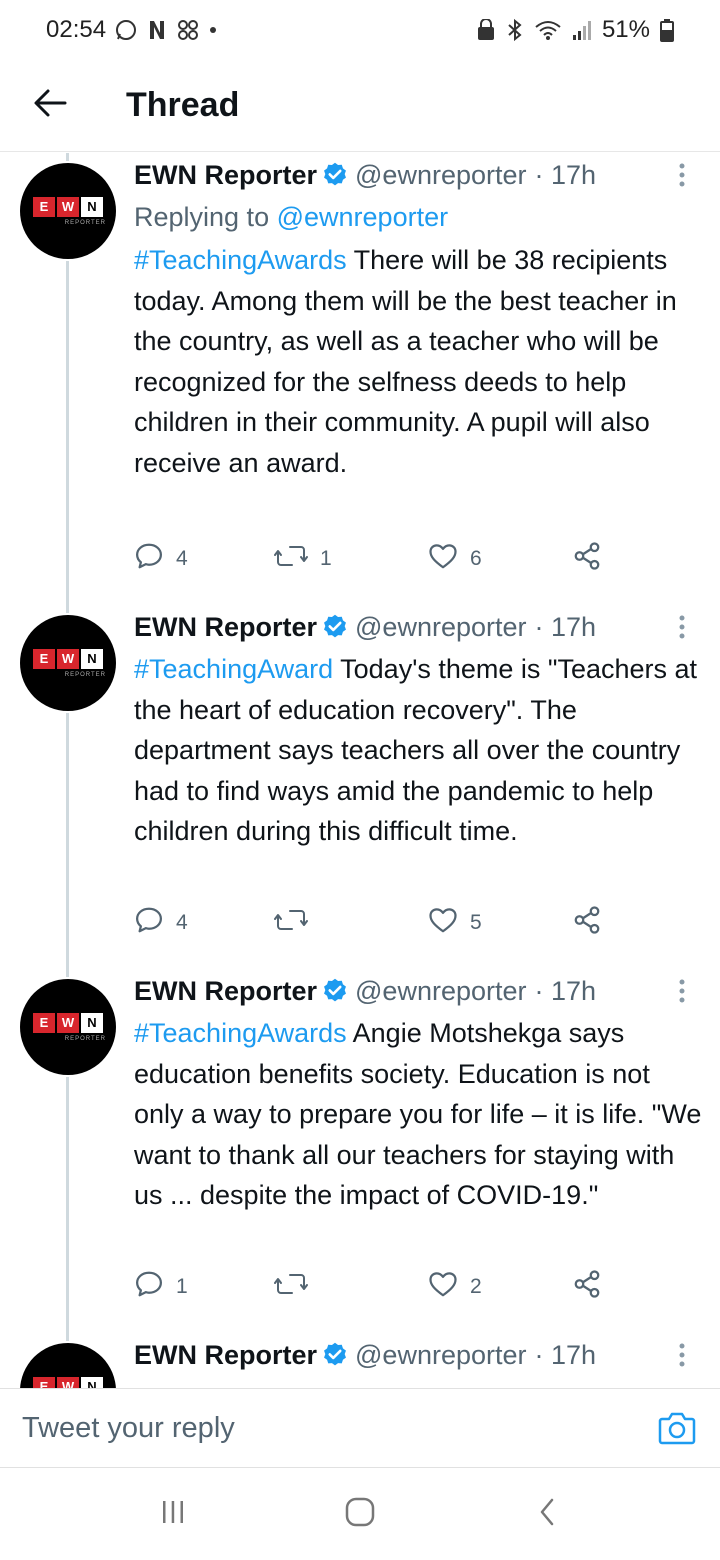  Describe the element at coordinates (302, 1428) in the screenshot. I see `reply-input` at that location.